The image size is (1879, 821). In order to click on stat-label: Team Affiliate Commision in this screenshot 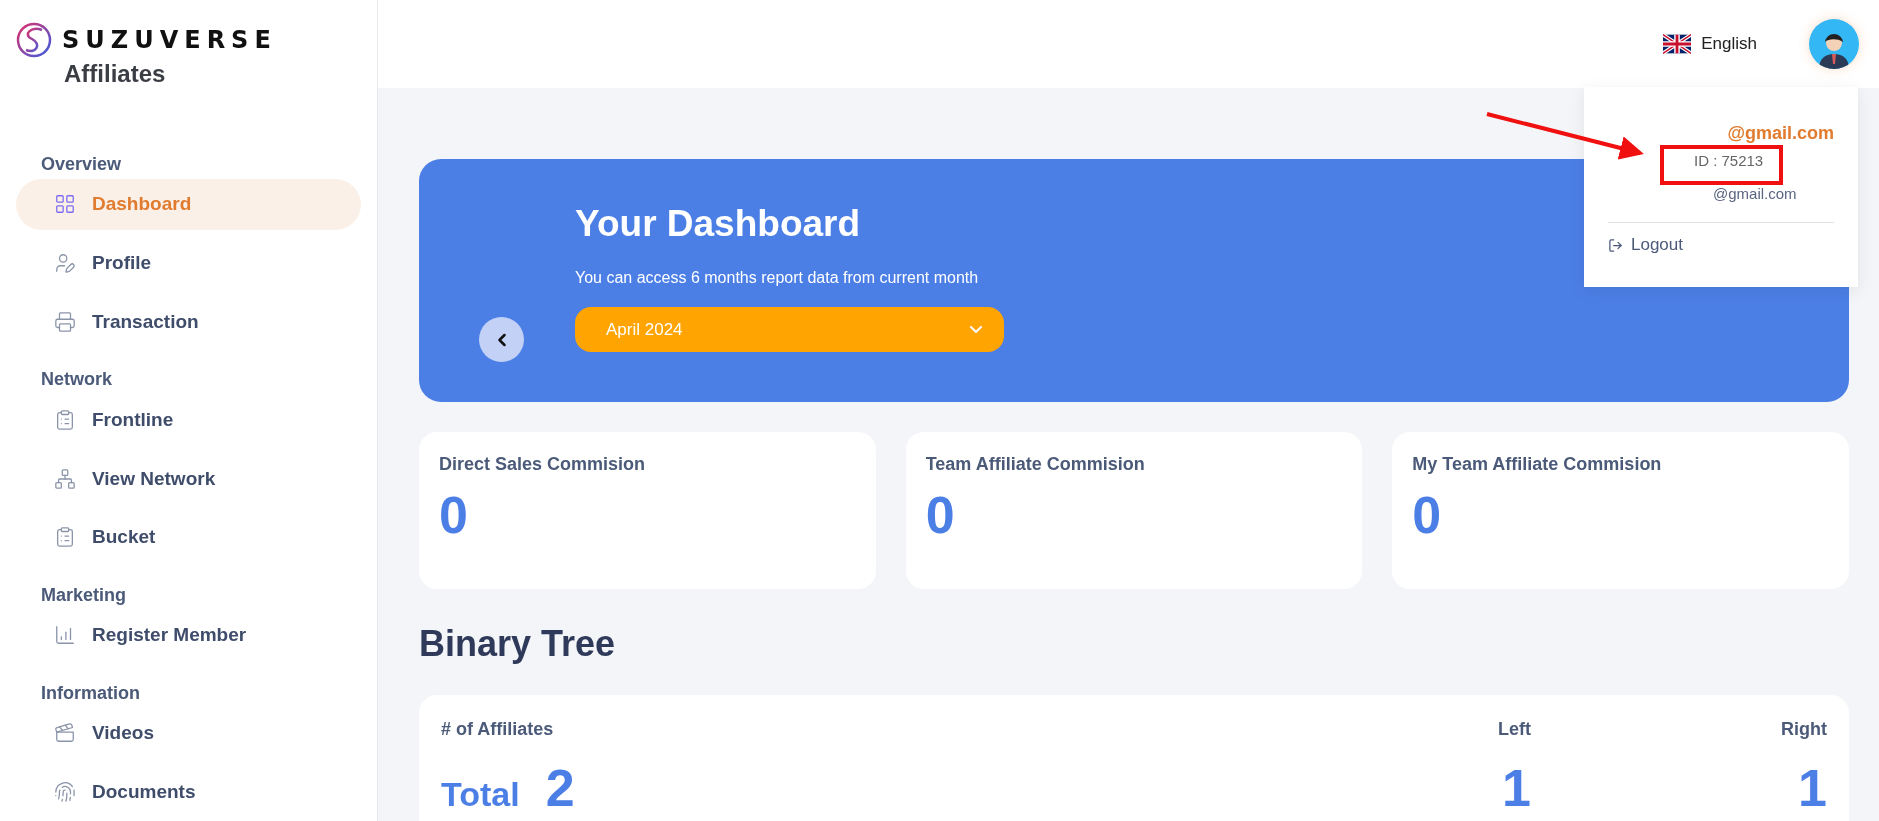, I will do `click(1035, 464)`.